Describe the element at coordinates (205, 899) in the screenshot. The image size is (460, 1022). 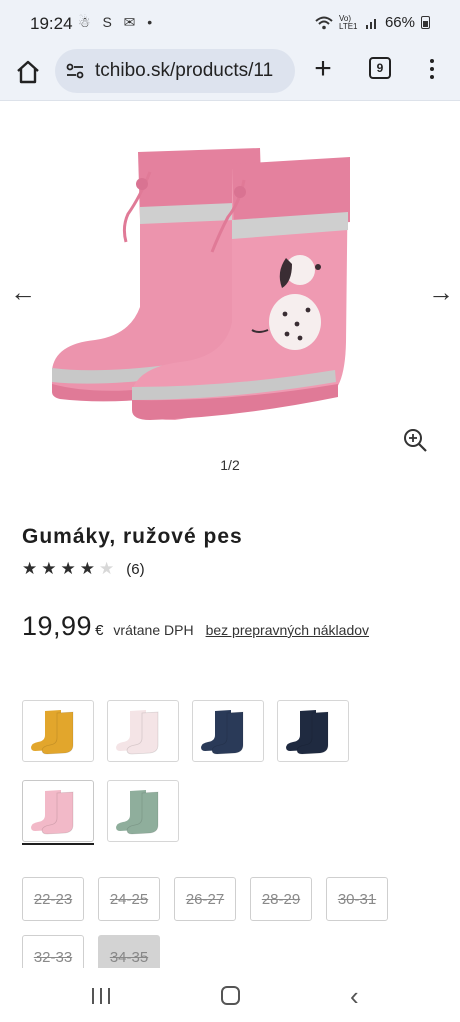
I see `size-option-26-27: 26-27` at that location.